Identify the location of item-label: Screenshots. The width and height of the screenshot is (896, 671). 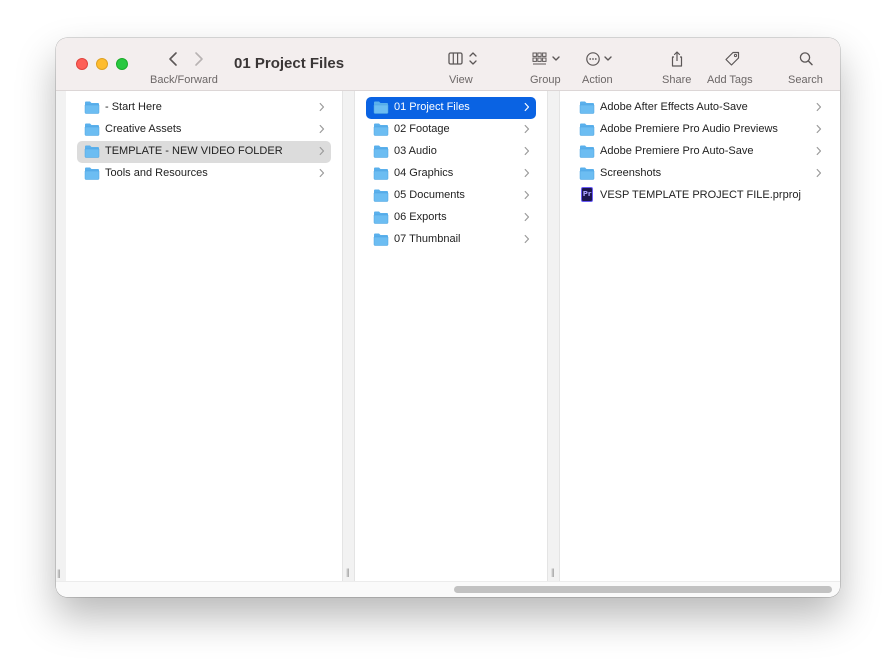
(631, 173).